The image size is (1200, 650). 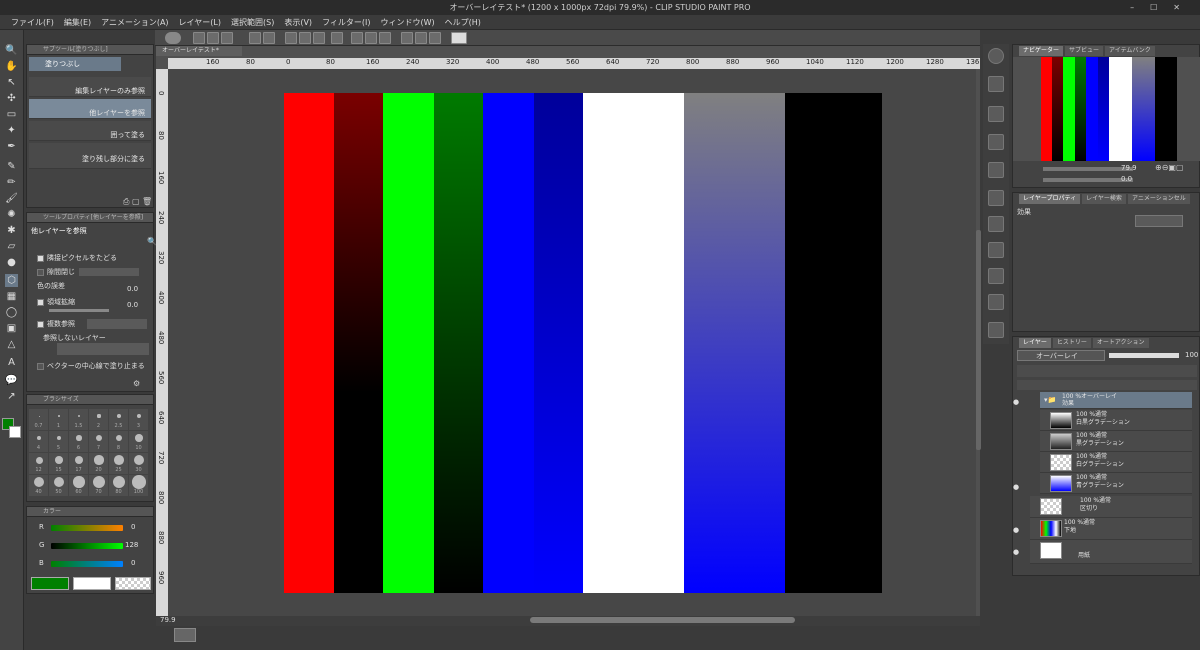 I want to click on help-icon, so click(x=459, y=38).